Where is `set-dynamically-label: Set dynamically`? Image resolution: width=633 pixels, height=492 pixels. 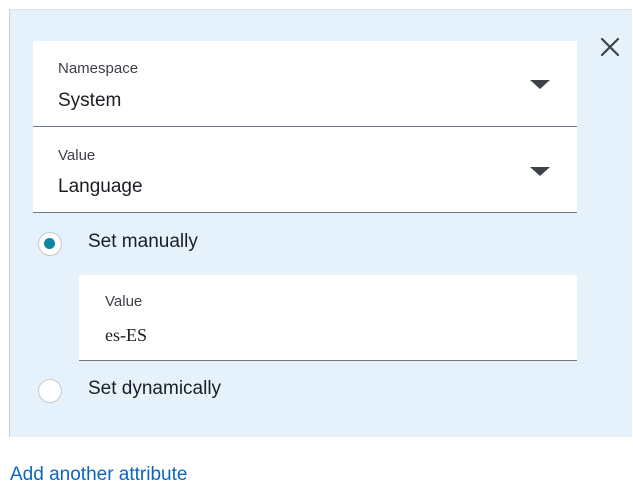
set-dynamically-label: Set dynamically is located at coordinates (155, 388).